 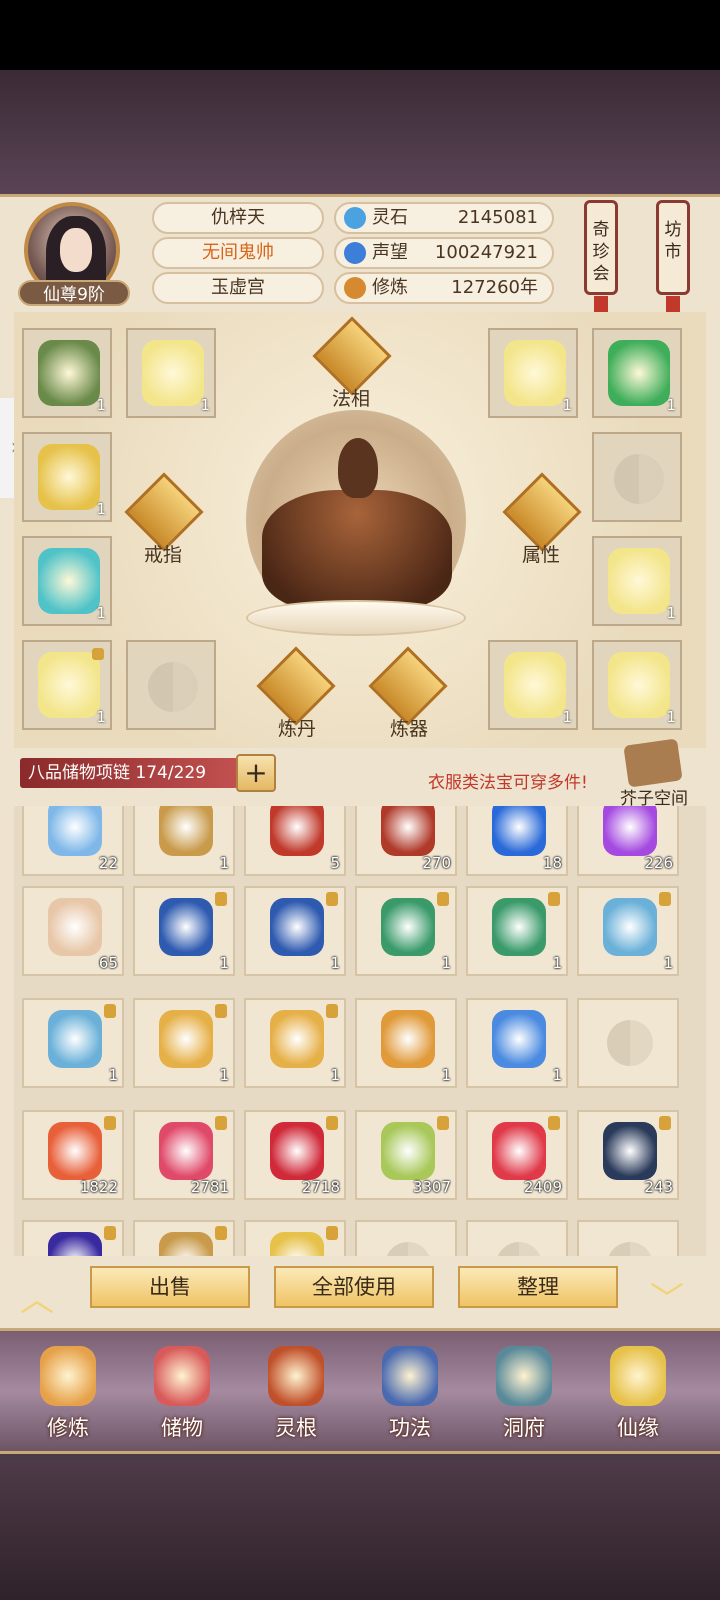 What do you see at coordinates (673, 241) in the screenshot?
I see `market-label: 坊市` at bounding box center [673, 241].